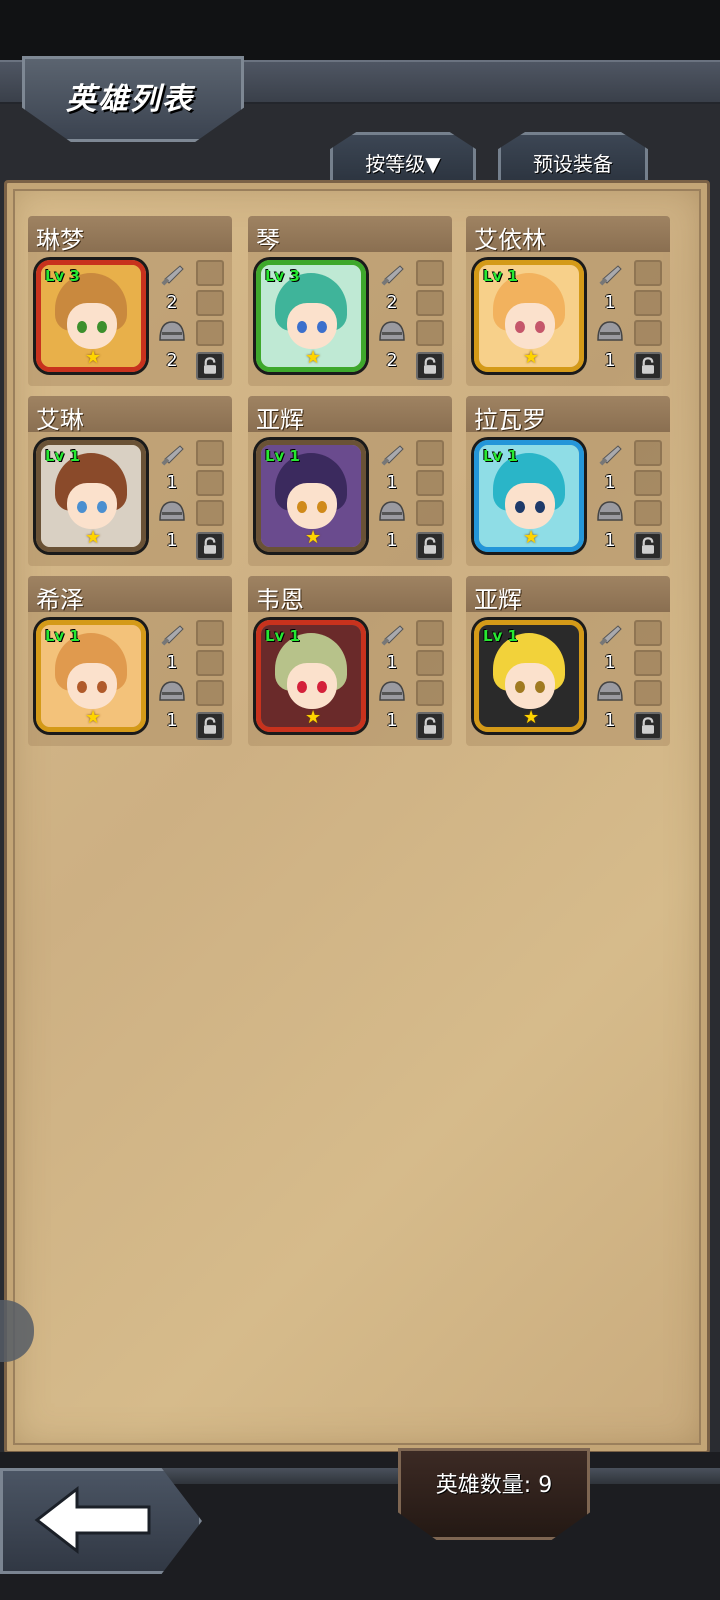 The height and width of the screenshot is (1600, 720). Describe the element at coordinates (172, 360) in the screenshot. I see `armor-count: 2` at that location.